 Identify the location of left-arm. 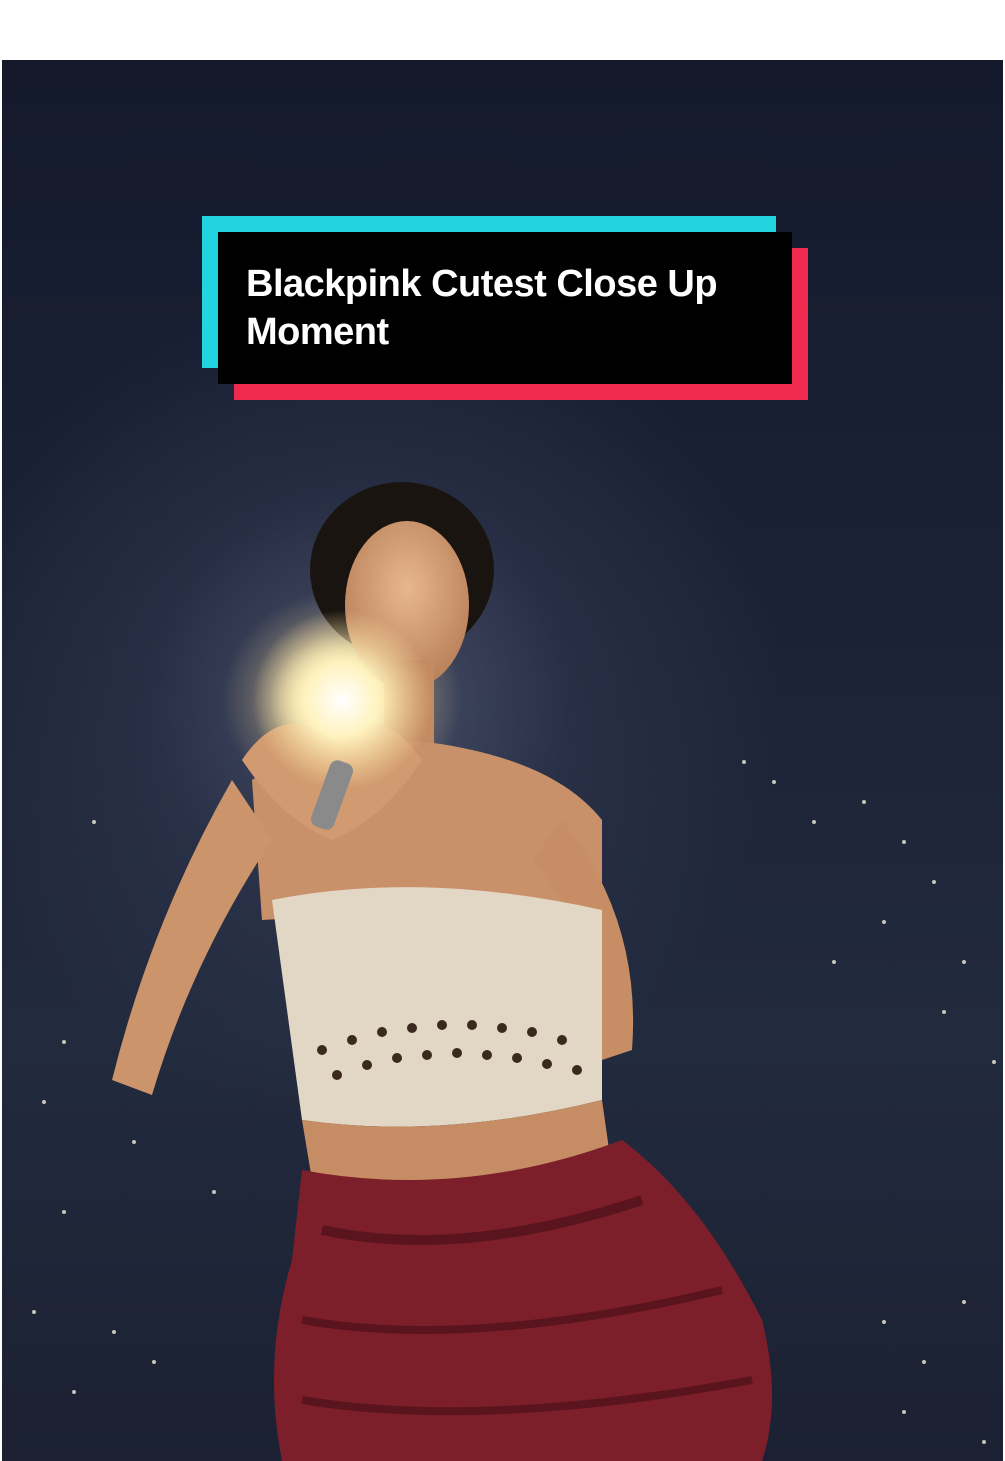
(192, 937).